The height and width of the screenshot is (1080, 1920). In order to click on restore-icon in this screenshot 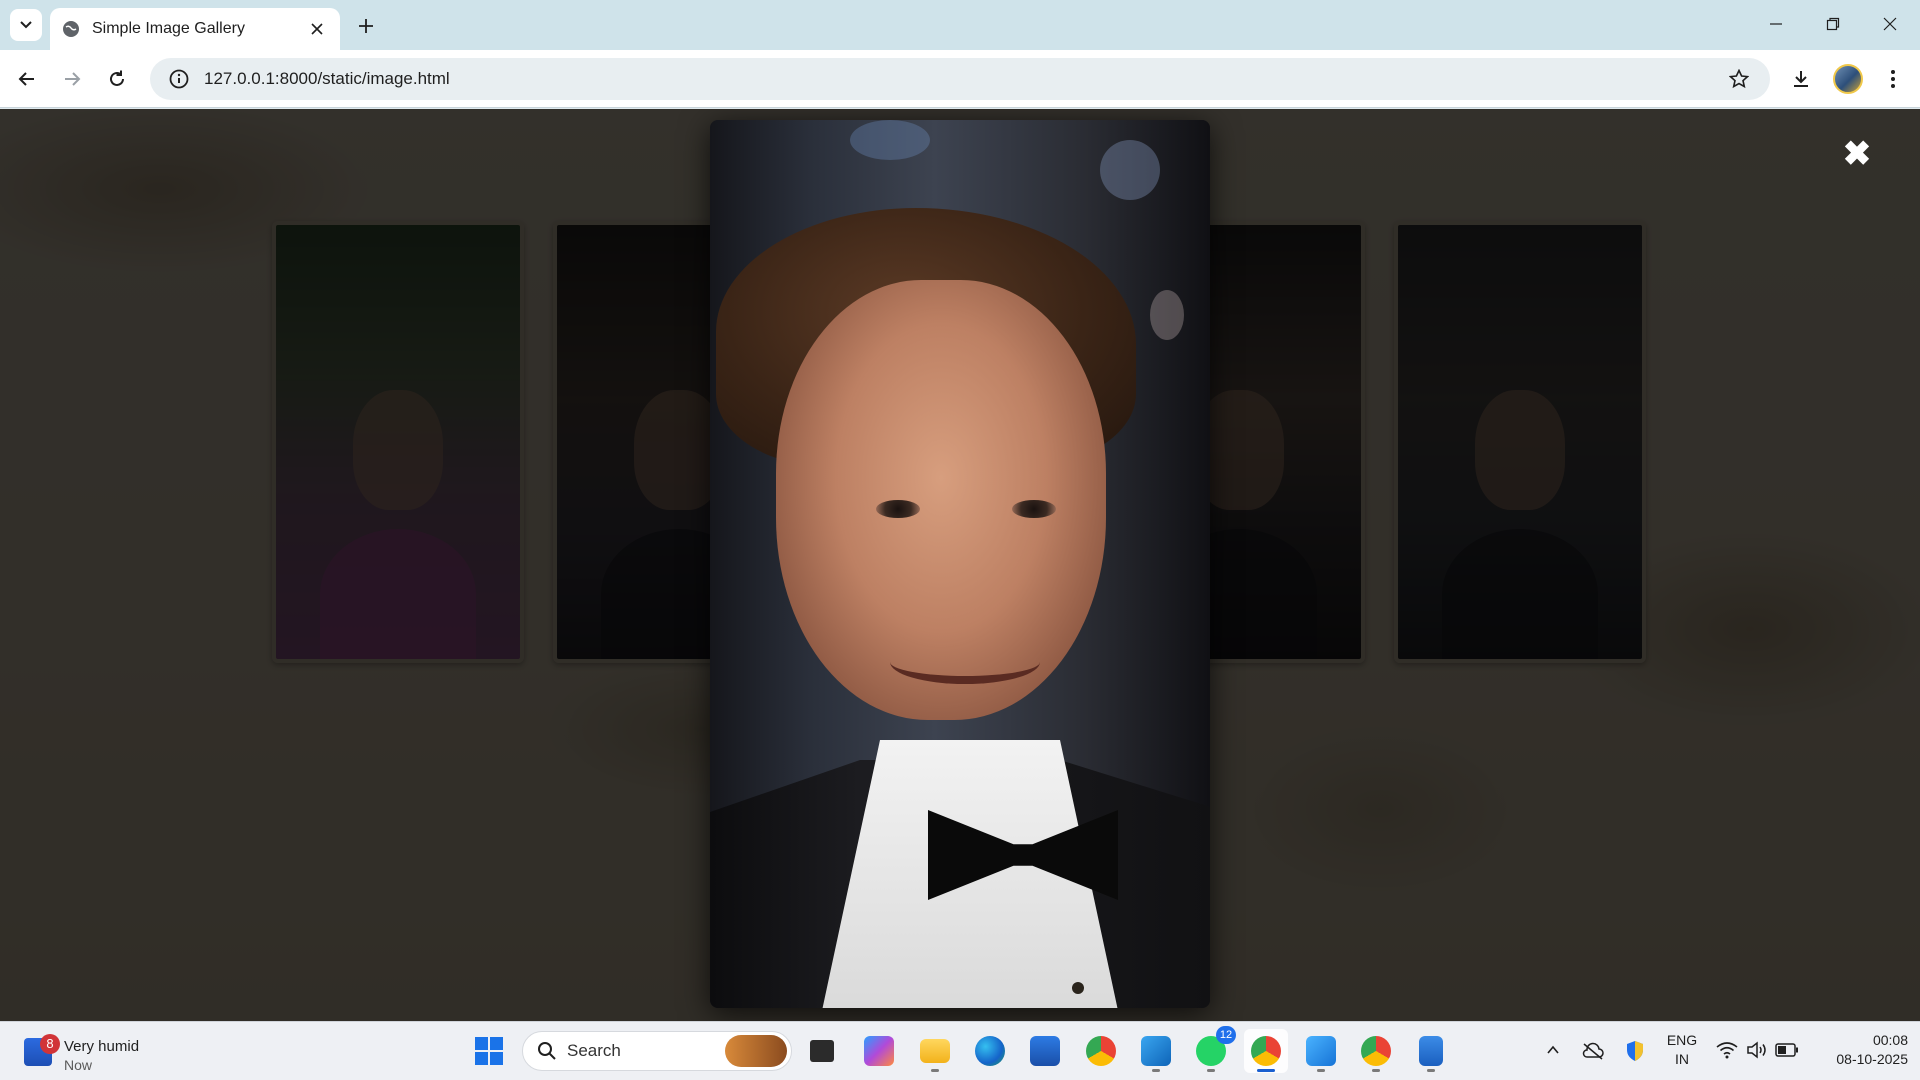, I will do `click(1833, 24)`.